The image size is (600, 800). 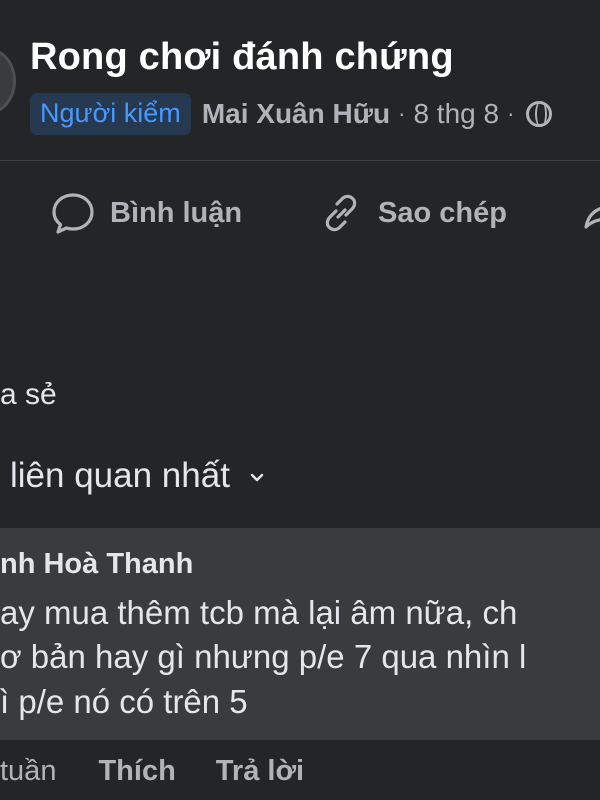 I want to click on group-name: Rong chơi đánh chứng, so click(x=242, y=57).